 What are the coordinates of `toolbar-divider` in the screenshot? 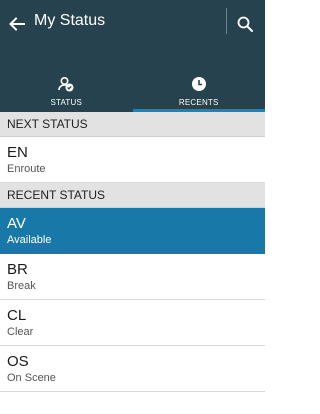 It's located at (226, 21).